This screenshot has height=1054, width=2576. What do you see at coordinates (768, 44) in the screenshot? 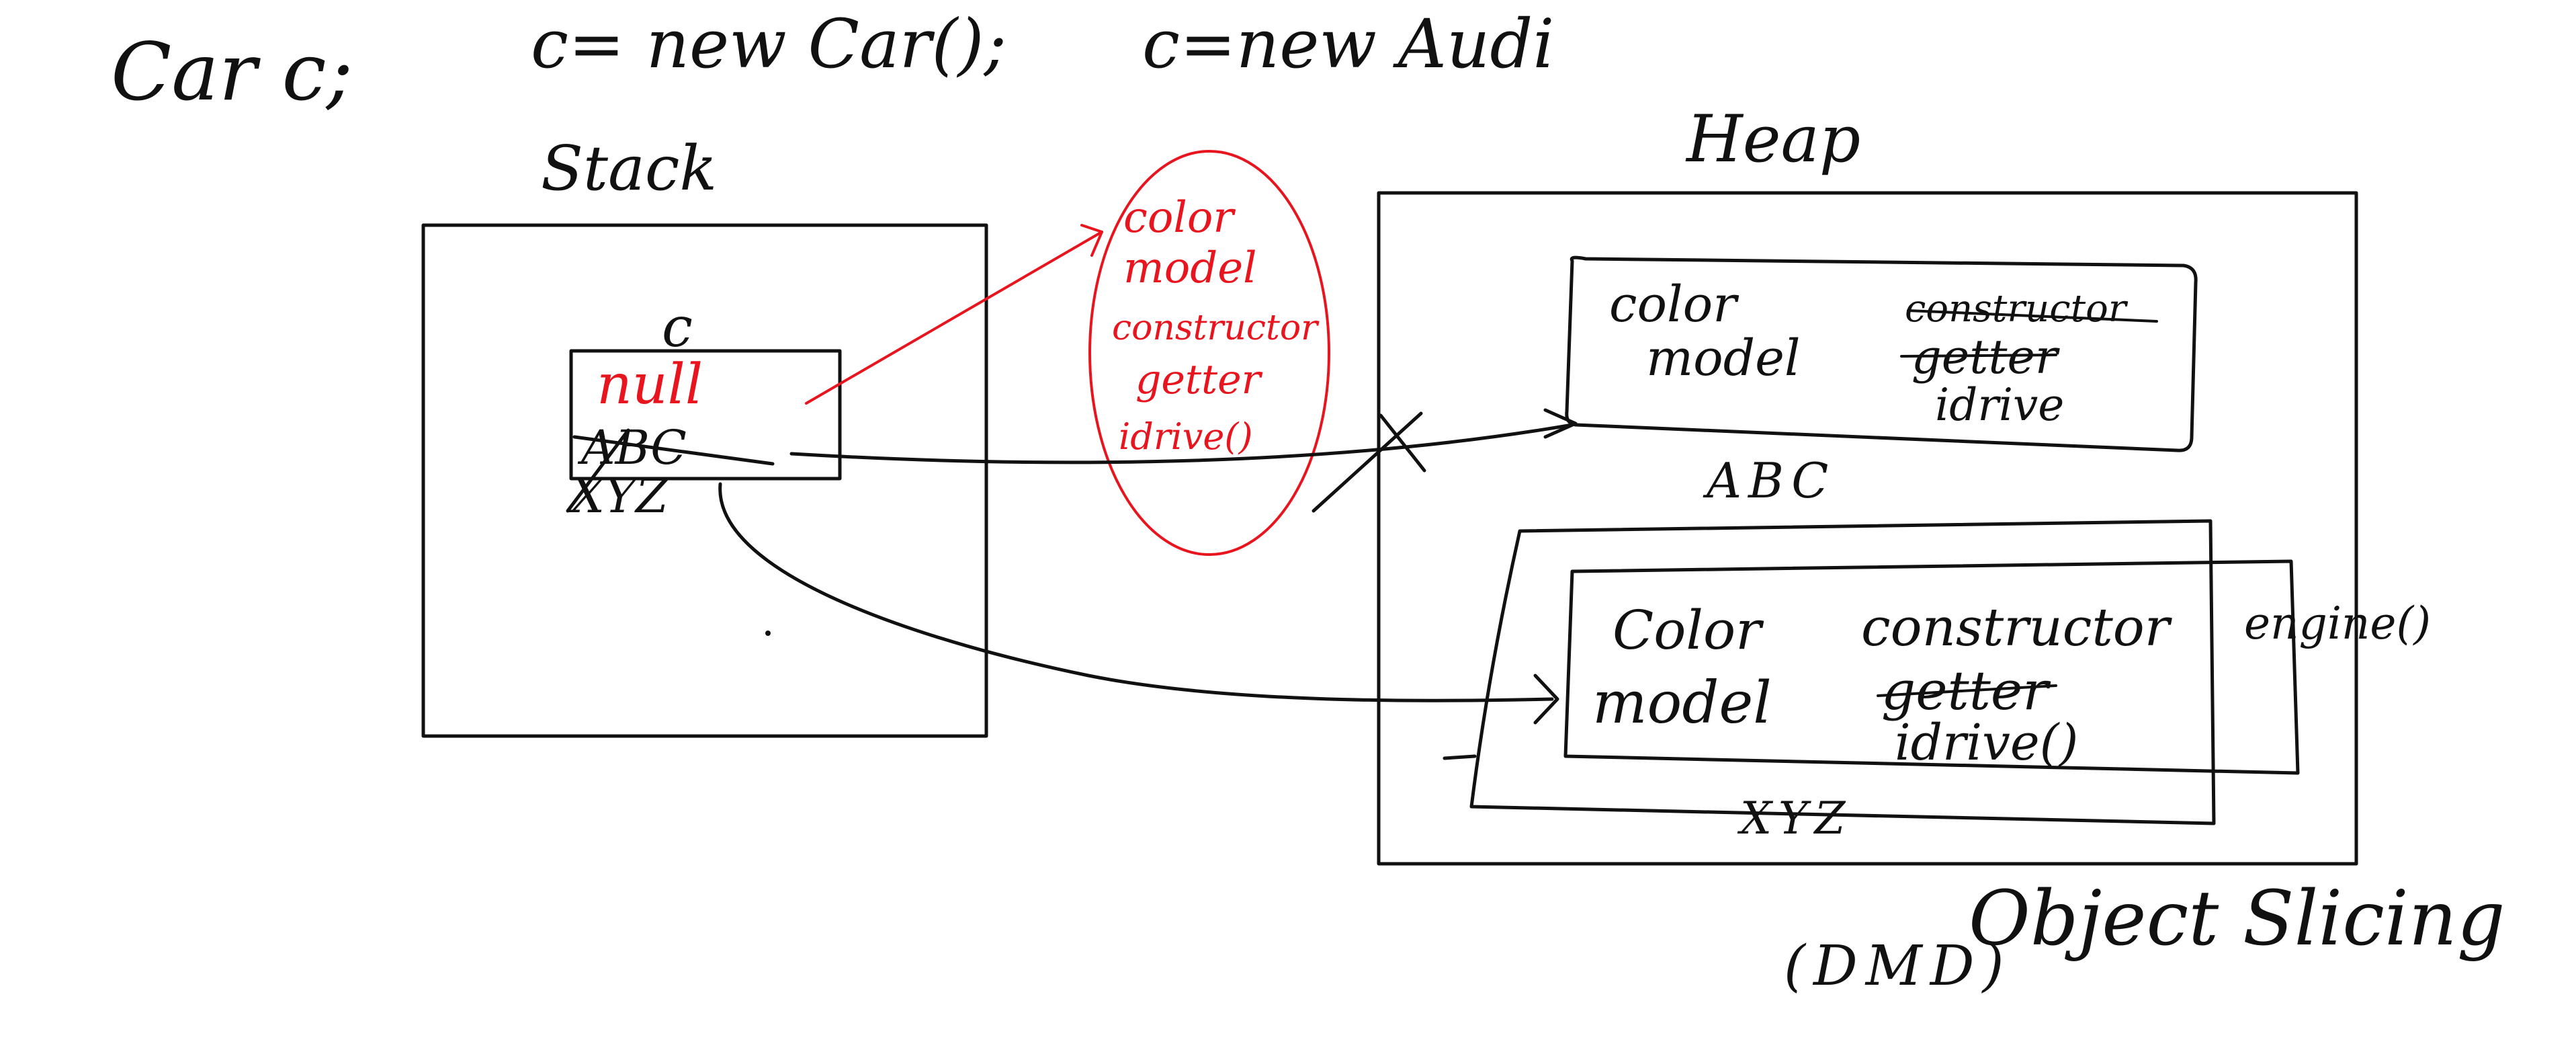
I see `code-assign-car: c= new Car();` at bounding box center [768, 44].